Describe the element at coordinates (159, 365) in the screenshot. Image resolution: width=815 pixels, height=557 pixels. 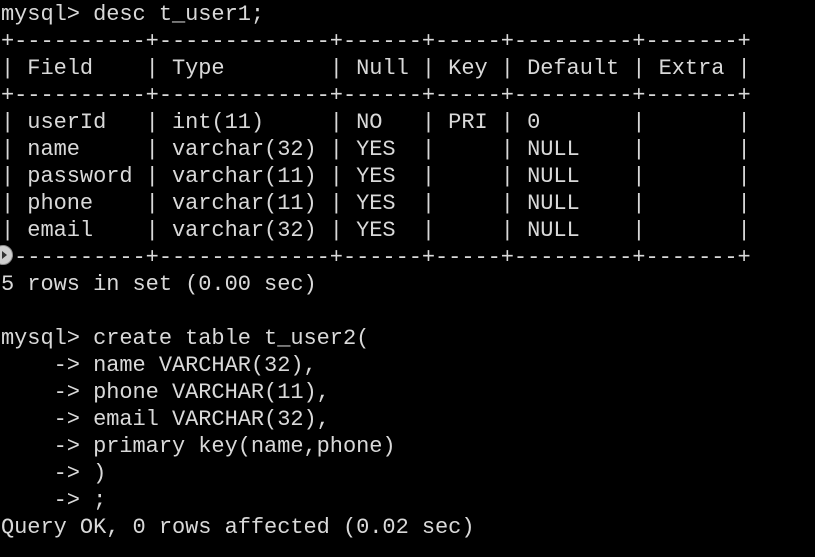
I see `terminal-line-continuation: -> name VARCHAR(32),` at that location.